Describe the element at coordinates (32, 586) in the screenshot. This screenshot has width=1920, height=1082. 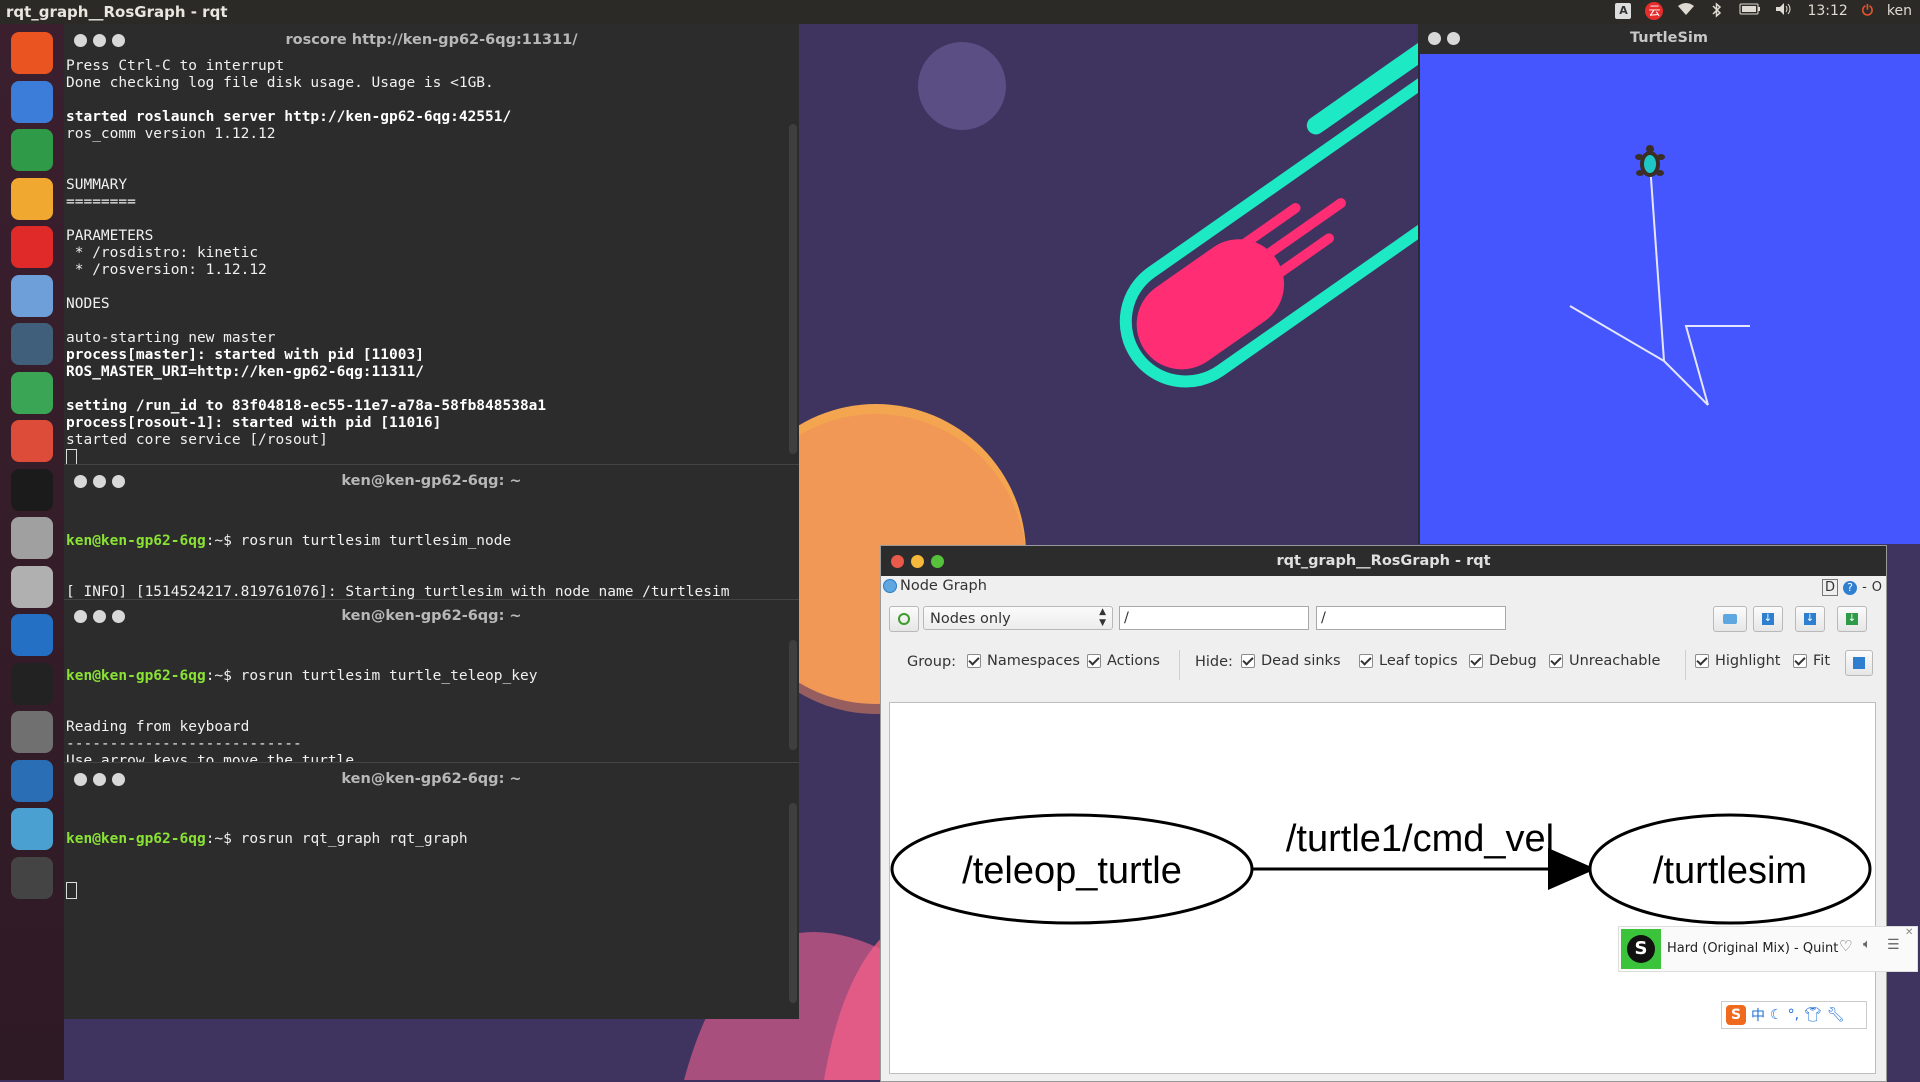
I see `drive-2-icon` at that location.